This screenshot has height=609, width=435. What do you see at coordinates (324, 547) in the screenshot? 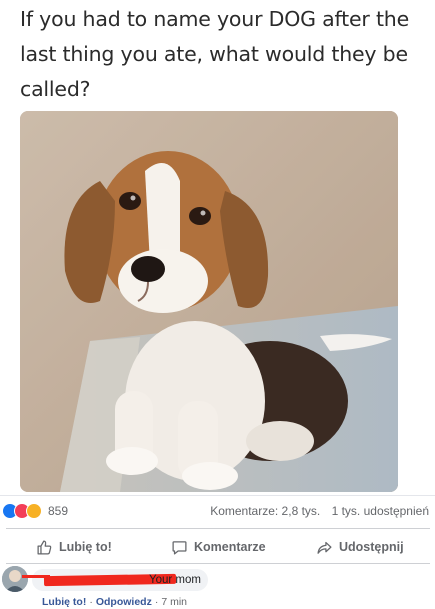
I see `share-icon` at bounding box center [324, 547].